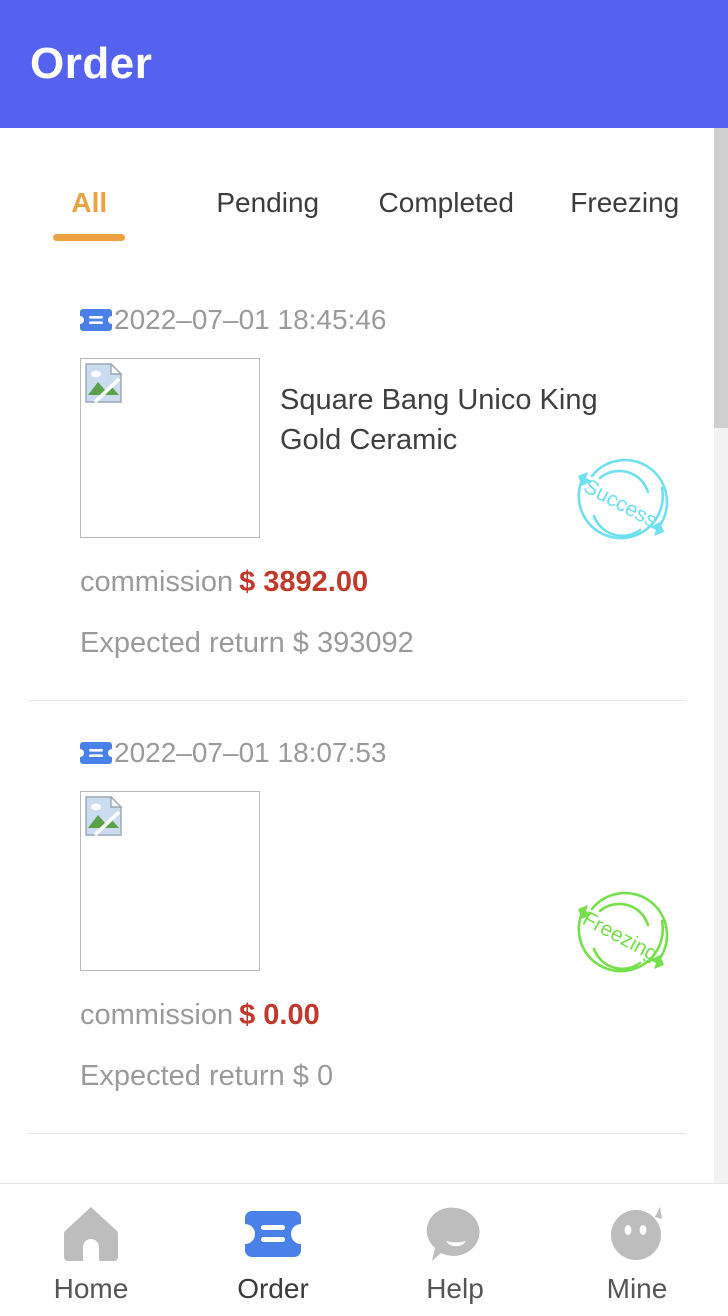 The width and height of the screenshot is (728, 1316). What do you see at coordinates (636, 1233) in the screenshot?
I see `profile-icon` at bounding box center [636, 1233].